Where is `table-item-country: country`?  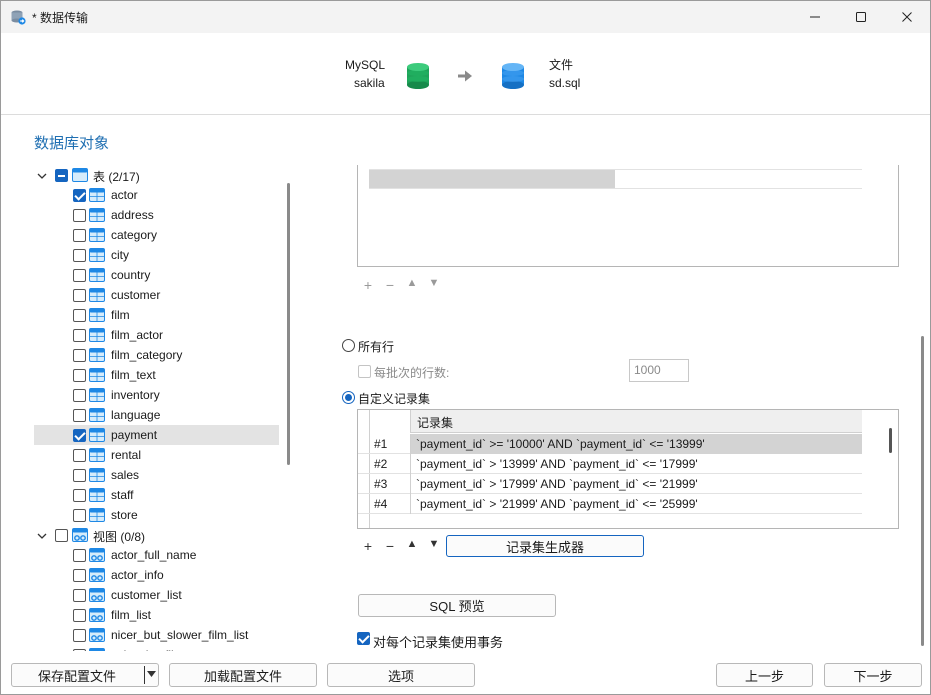
table-item-country: country is located at coordinates (156, 275).